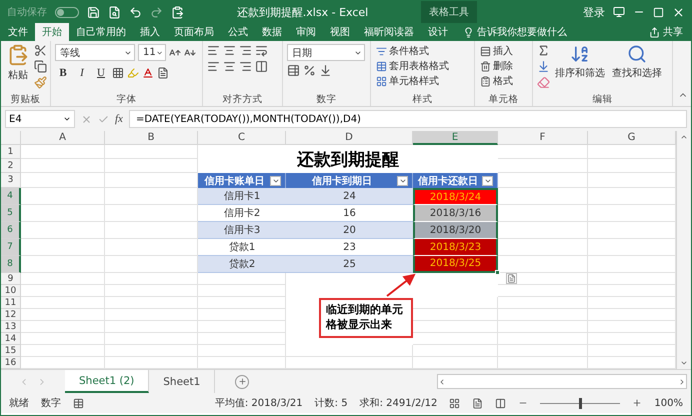 Image resolution: width=692 pixels, height=416 pixels. Describe the element at coordinates (543, 138) in the screenshot. I see `column-header: F` at that location.